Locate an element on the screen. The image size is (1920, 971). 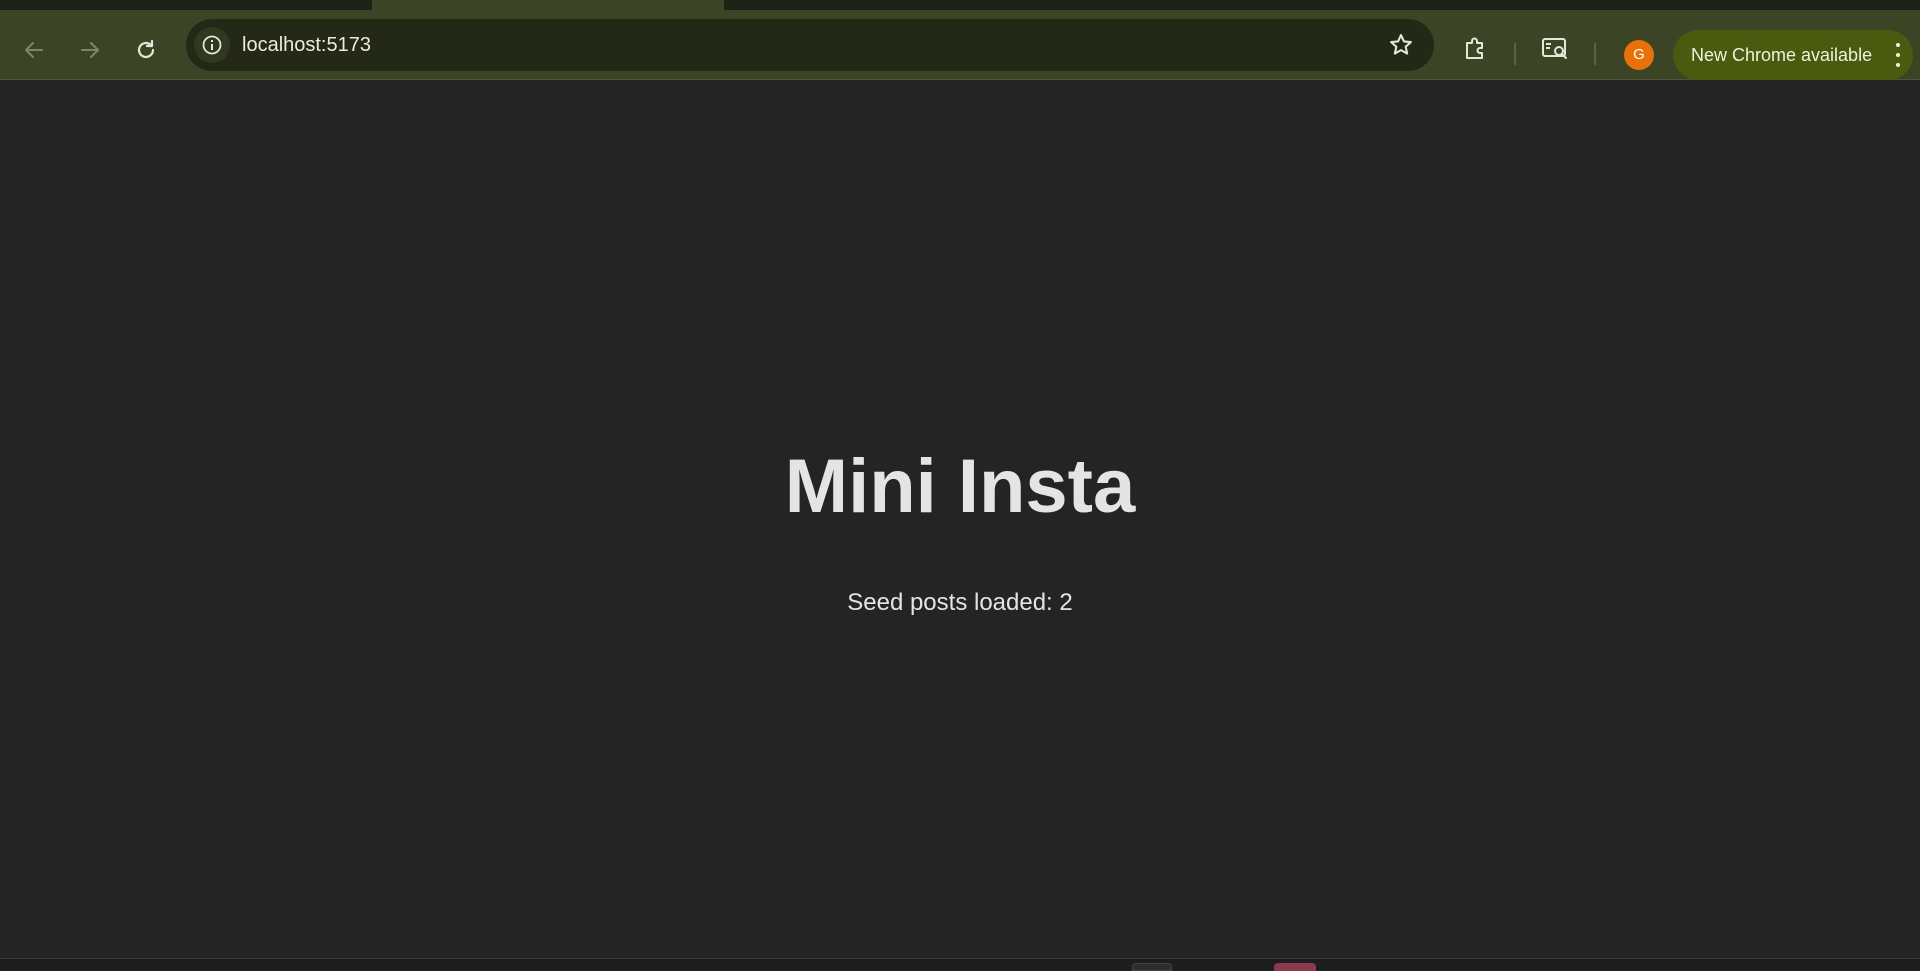
chrome-update-button: New Chrome available is located at coordinates (1793, 55).